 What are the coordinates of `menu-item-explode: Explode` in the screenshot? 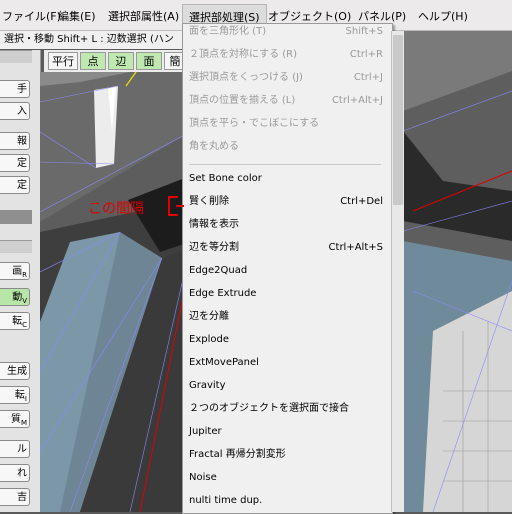 It's located at (286, 340).